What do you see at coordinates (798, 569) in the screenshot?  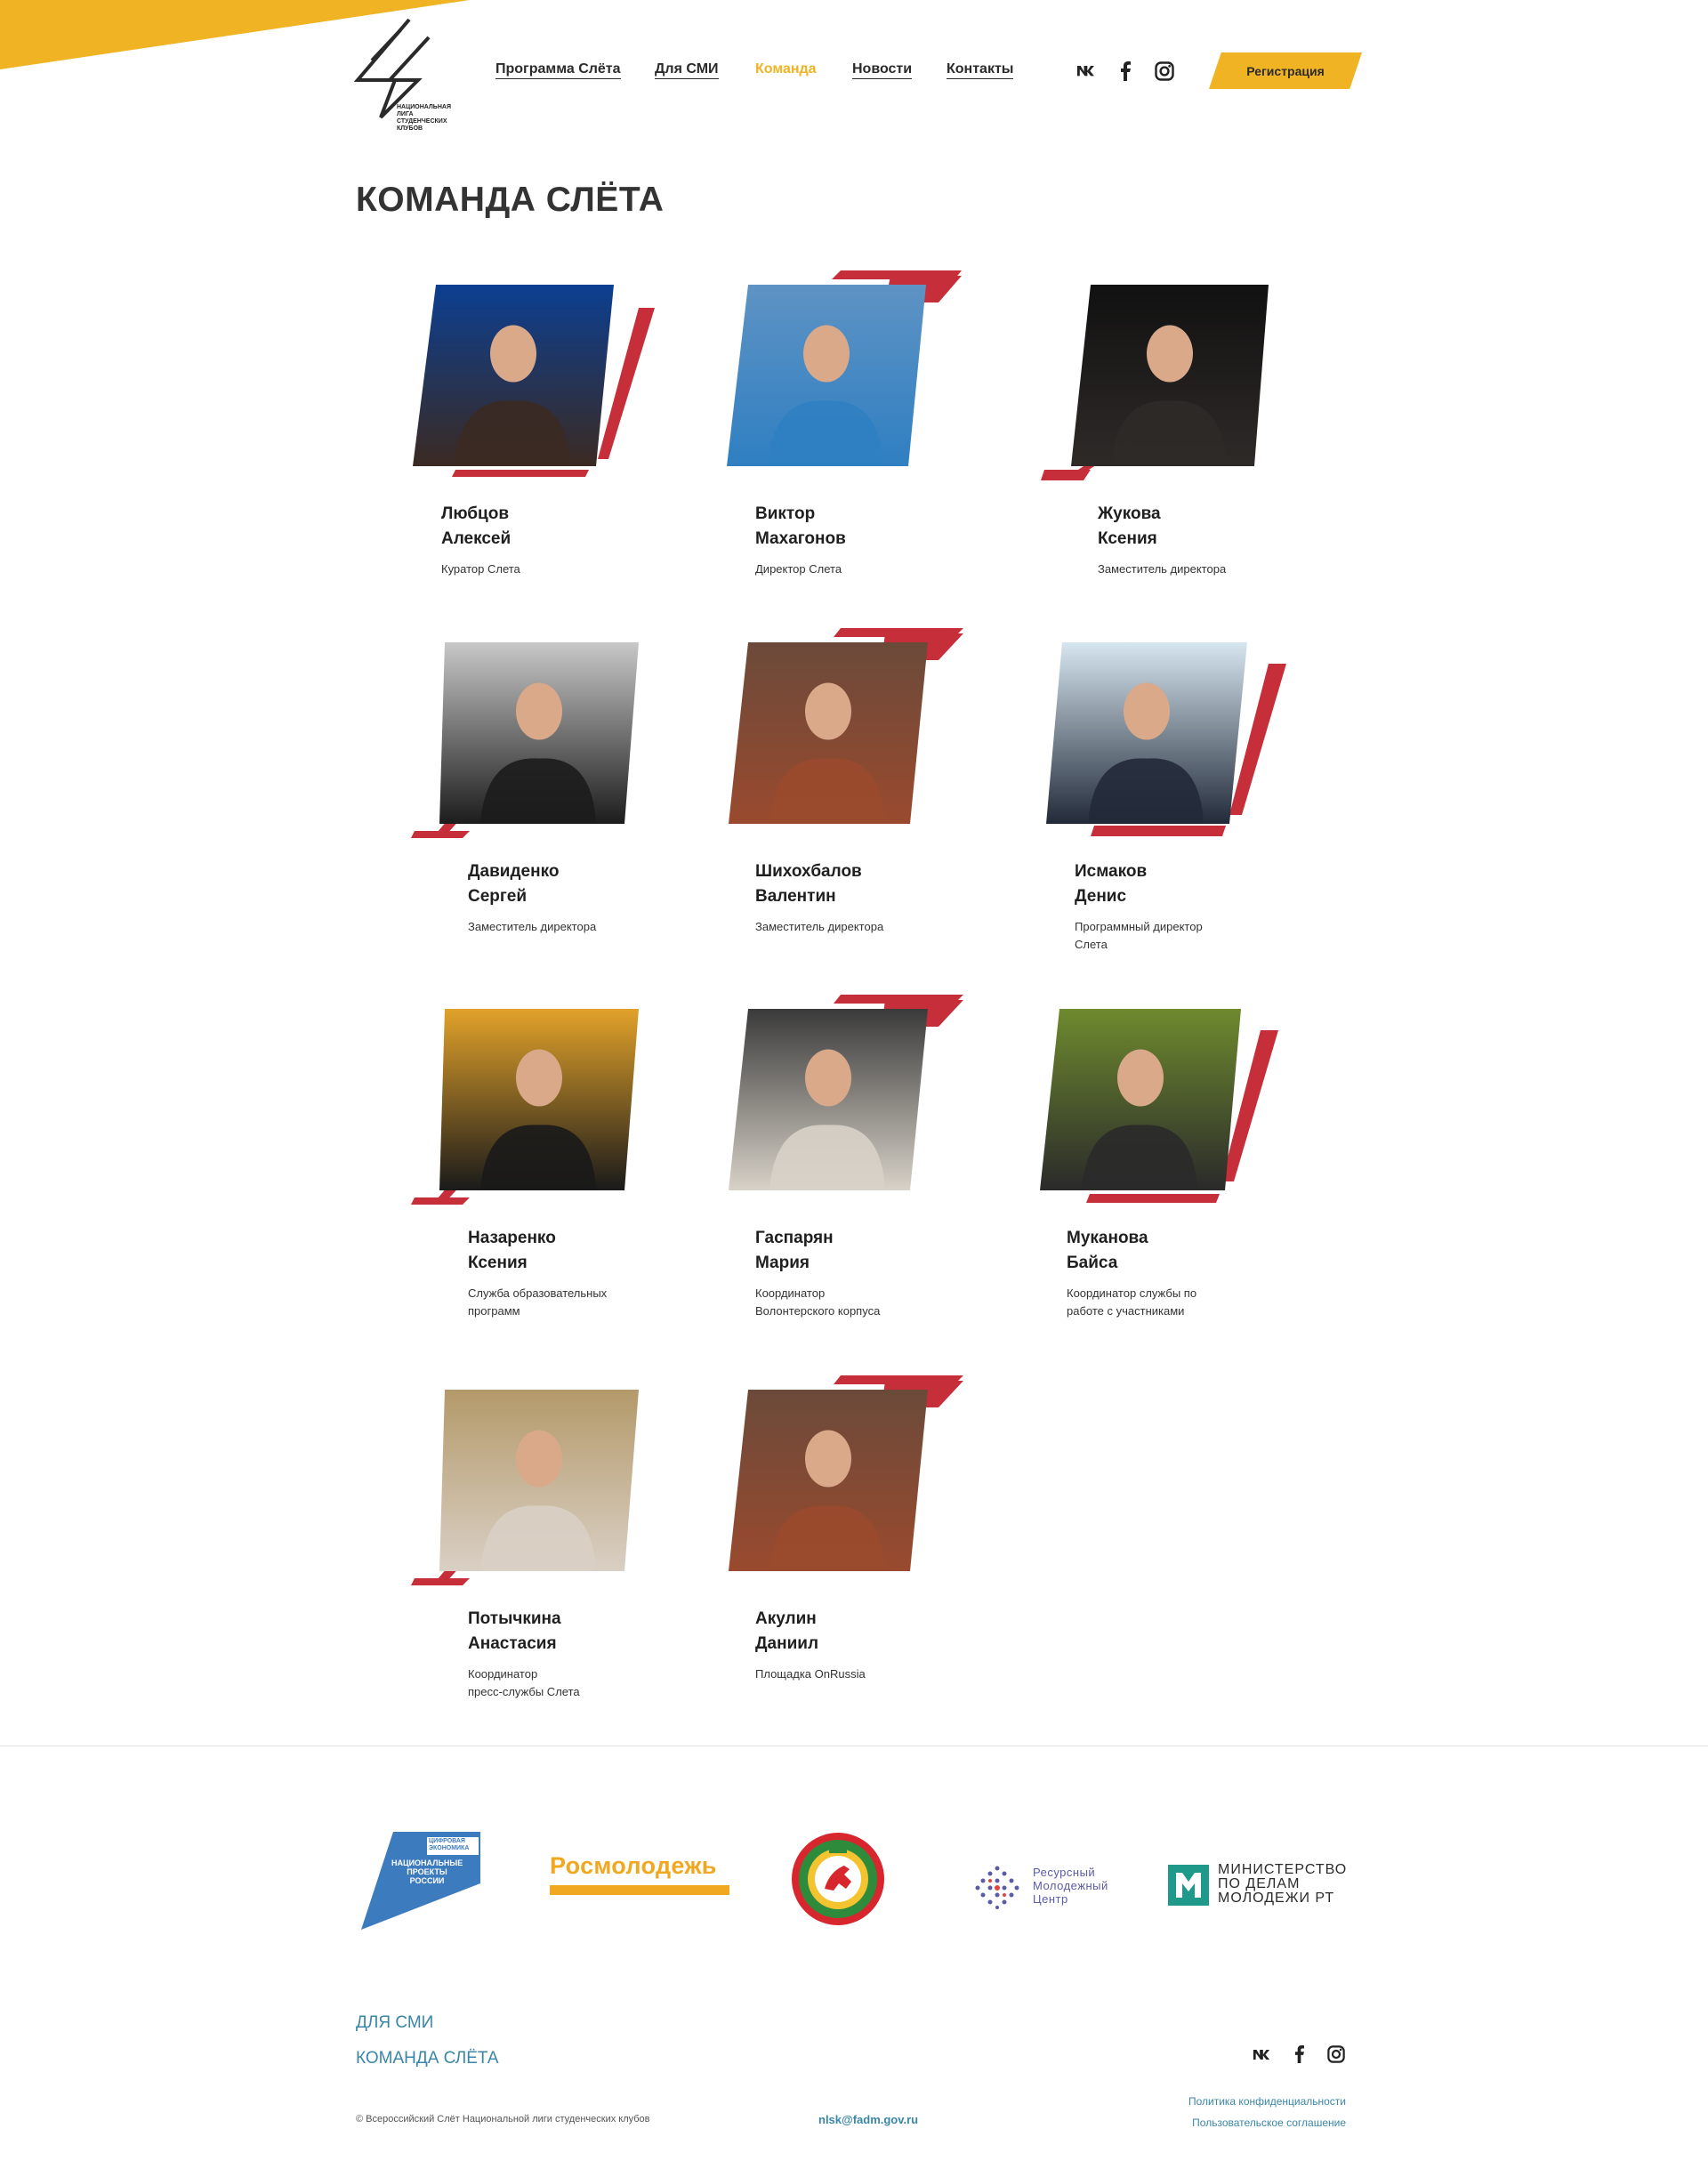 I see `team-member-role: Директор Слета` at bounding box center [798, 569].